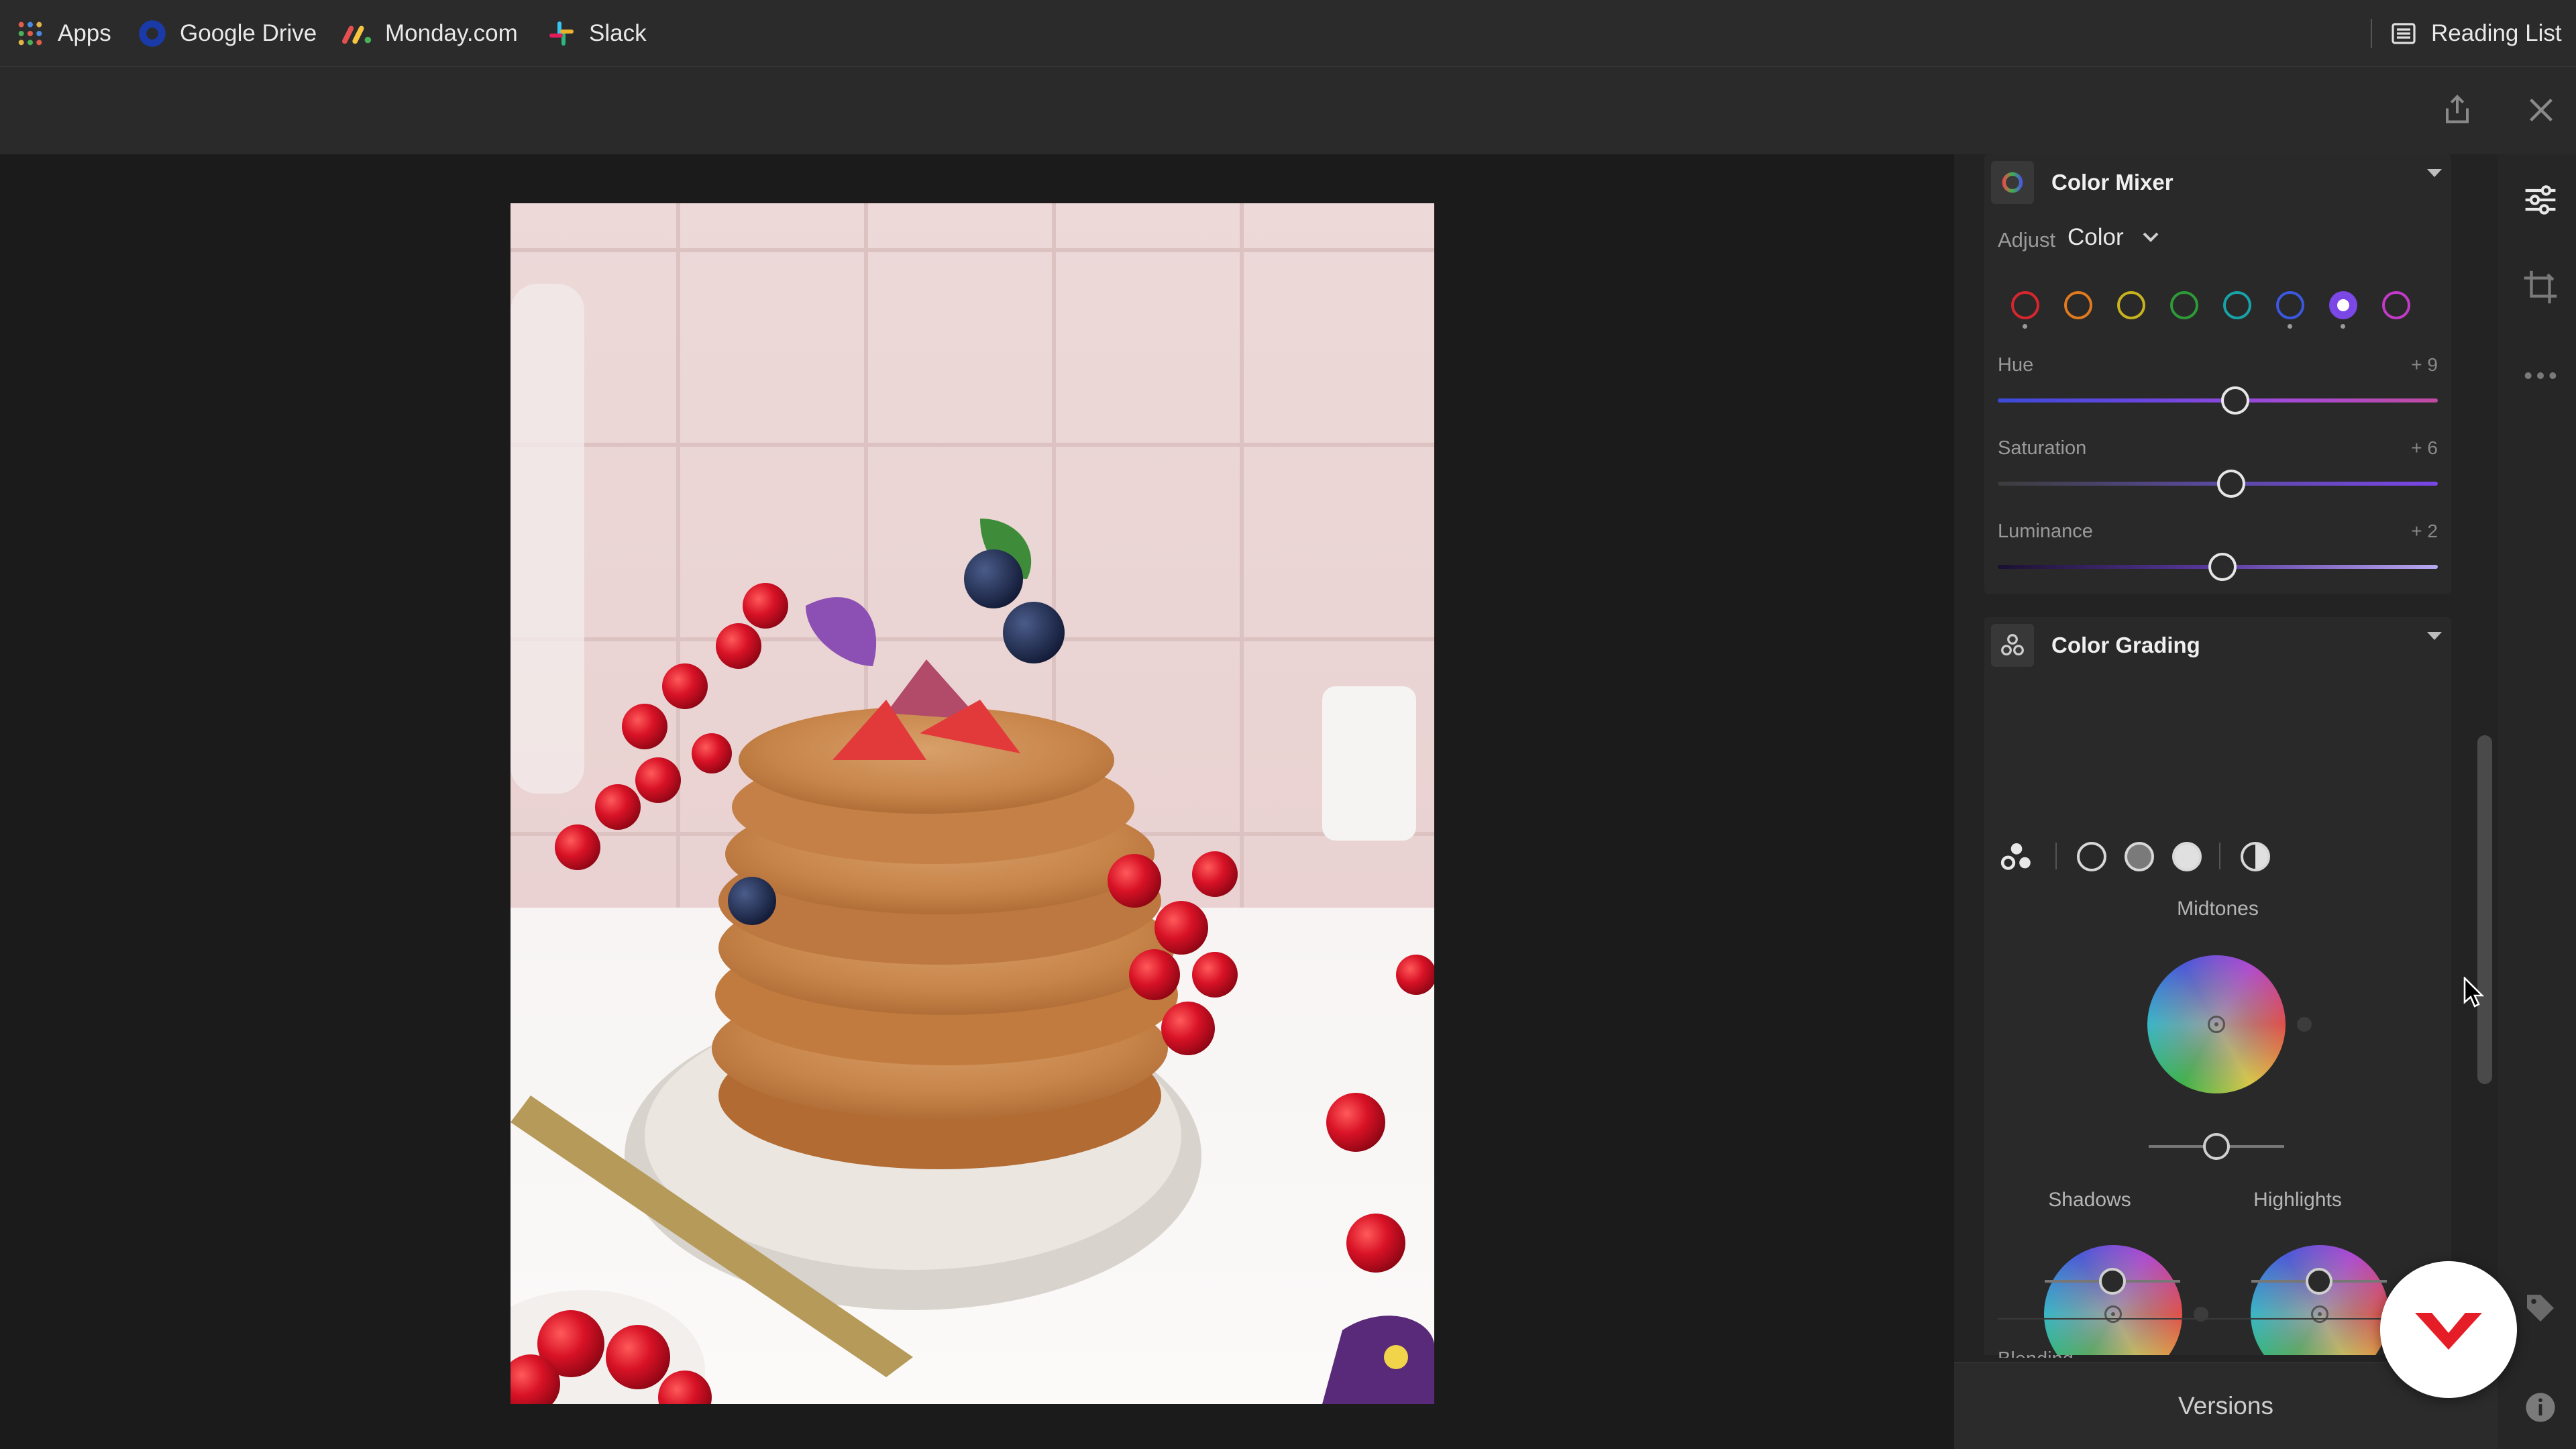 This screenshot has height=1449, width=2576. What do you see at coordinates (2139, 856) in the screenshot?
I see `midtones-mode-icon` at bounding box center [2139, 856].